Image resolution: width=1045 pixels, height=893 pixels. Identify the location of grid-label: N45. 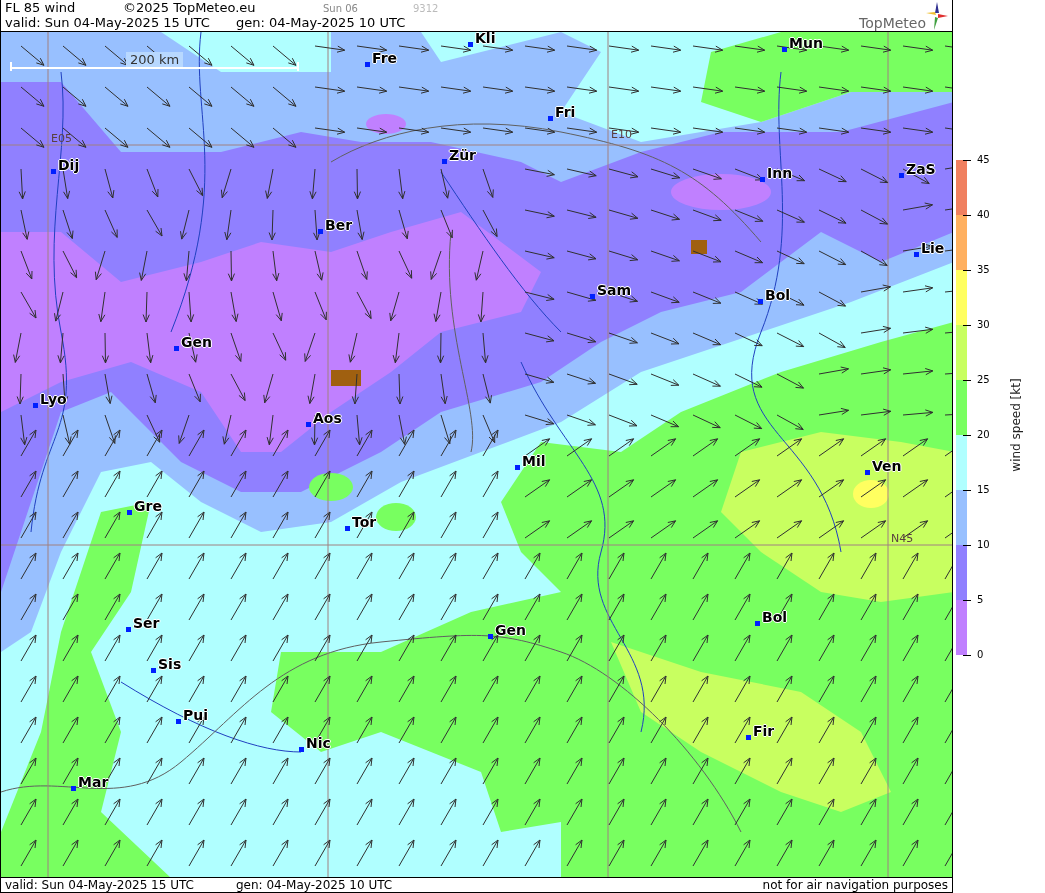
(902, 538).